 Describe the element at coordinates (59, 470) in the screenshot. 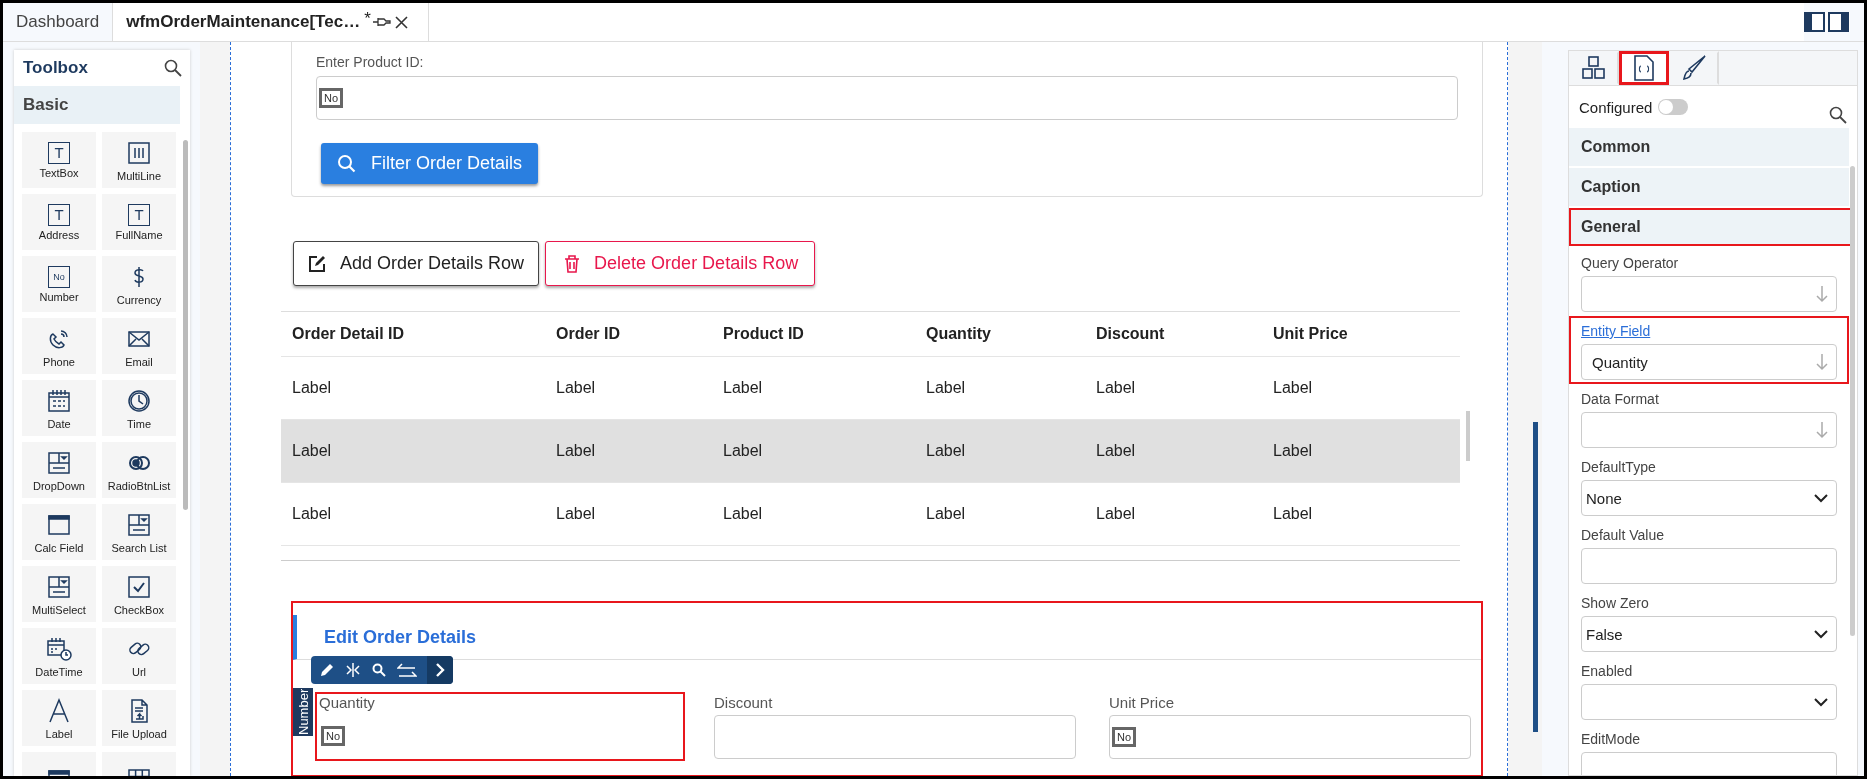

I see `toolbox-item: DropDown` at that location.